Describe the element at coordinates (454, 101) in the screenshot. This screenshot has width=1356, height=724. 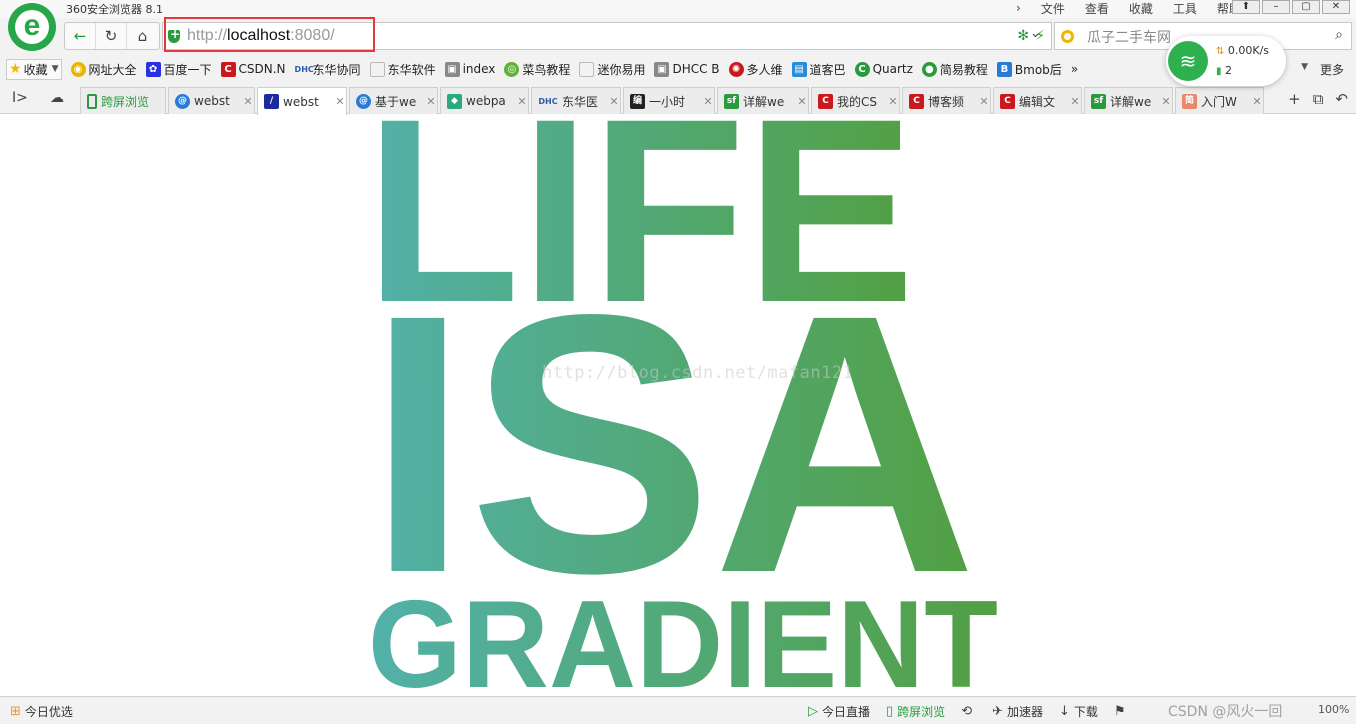
I see `webpack-icon: ◆` at that location.